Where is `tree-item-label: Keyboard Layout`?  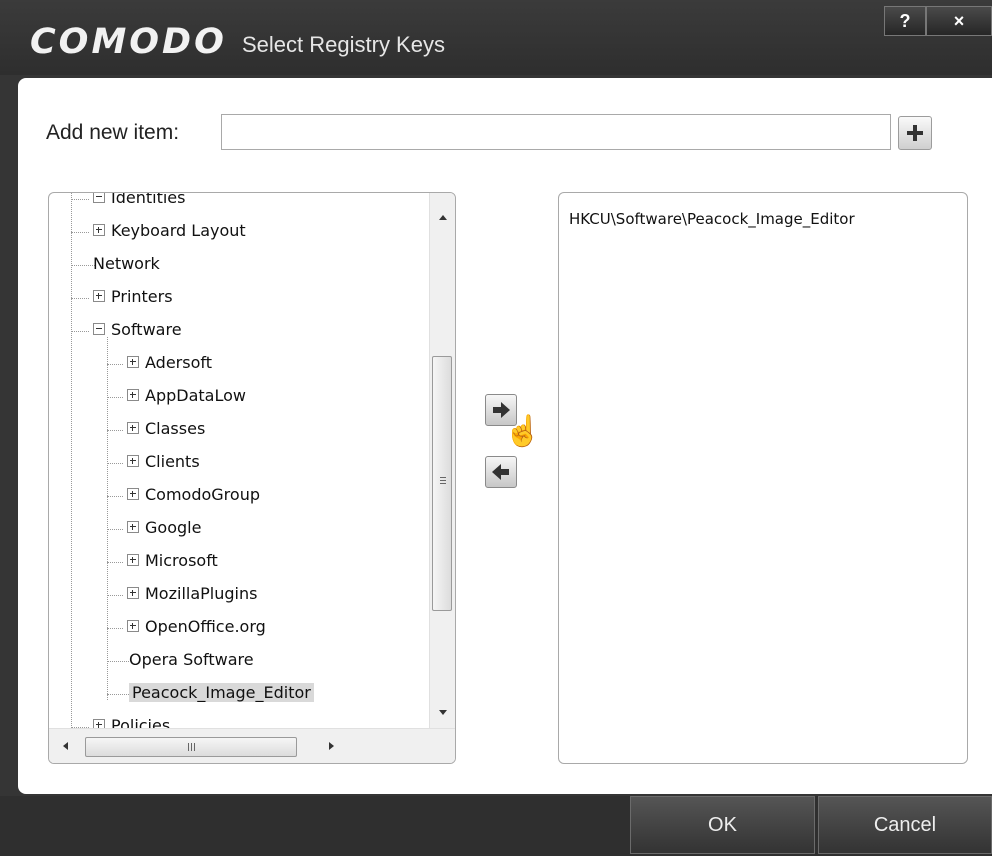 tree-item-label: Keyboard Layout is located at coordinates (178, 230).